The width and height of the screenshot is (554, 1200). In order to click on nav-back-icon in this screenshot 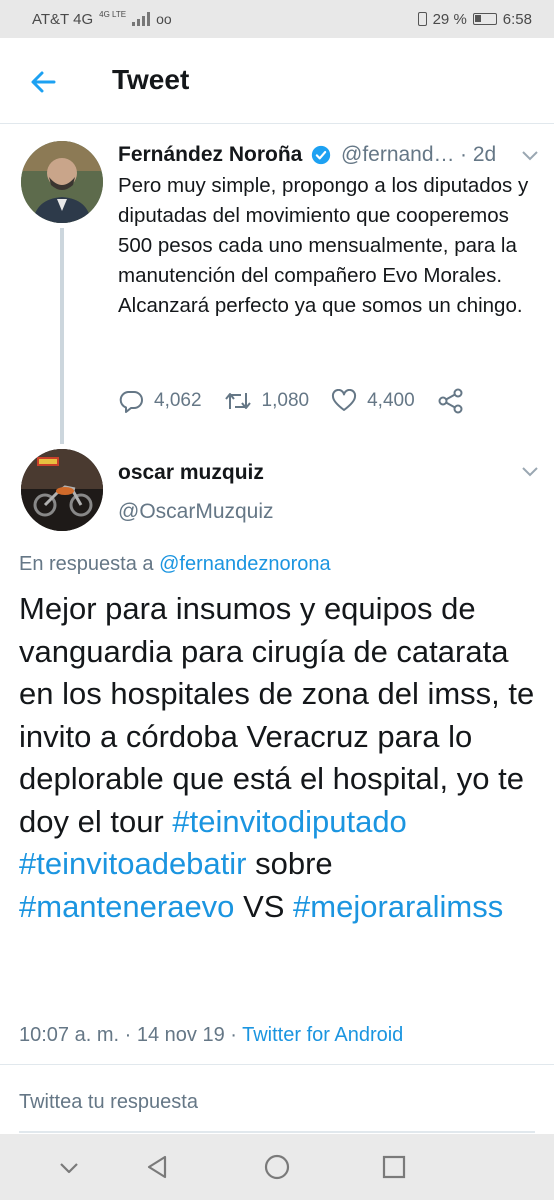, I will do `click(158, 1167)`.